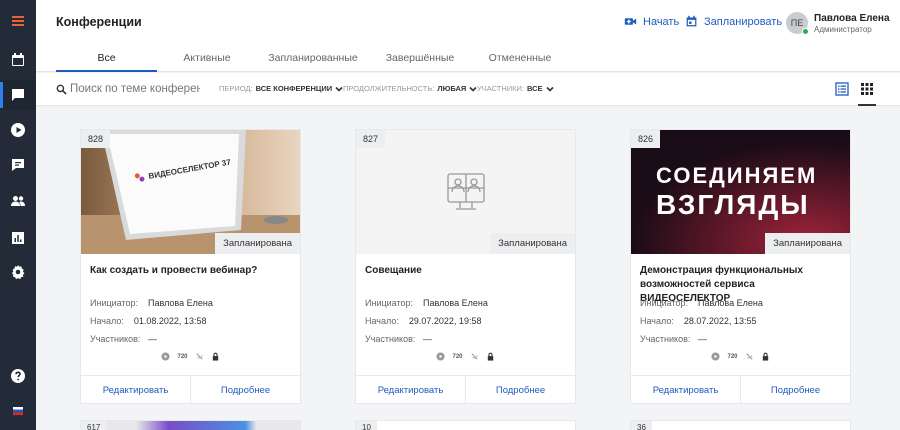 The height and width of the screenshot is (430, 900). Describe the element at coordinates (737, 175) in the screenshot. I see `banner-line-1: СОЕДИНЯЕМ` at that location.